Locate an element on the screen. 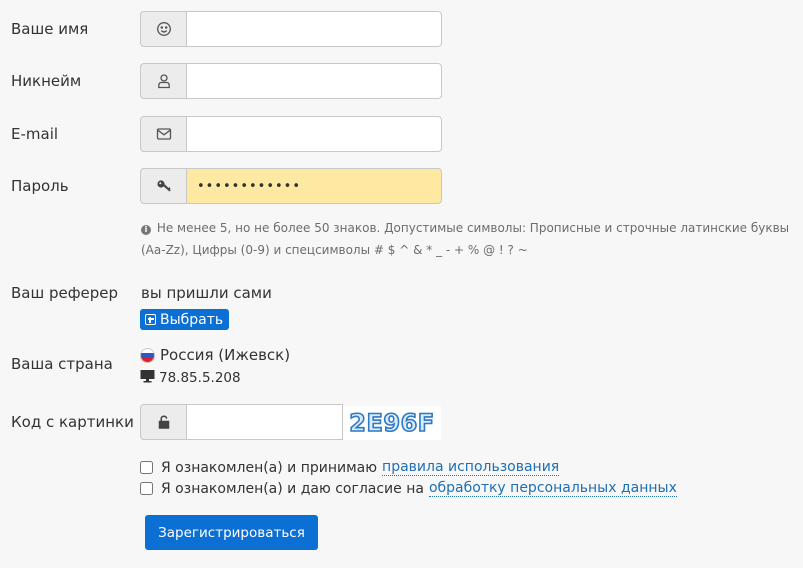 The height and width of the screenshot is (568, 803). envelope-icon is located at coordinates (163, 134).